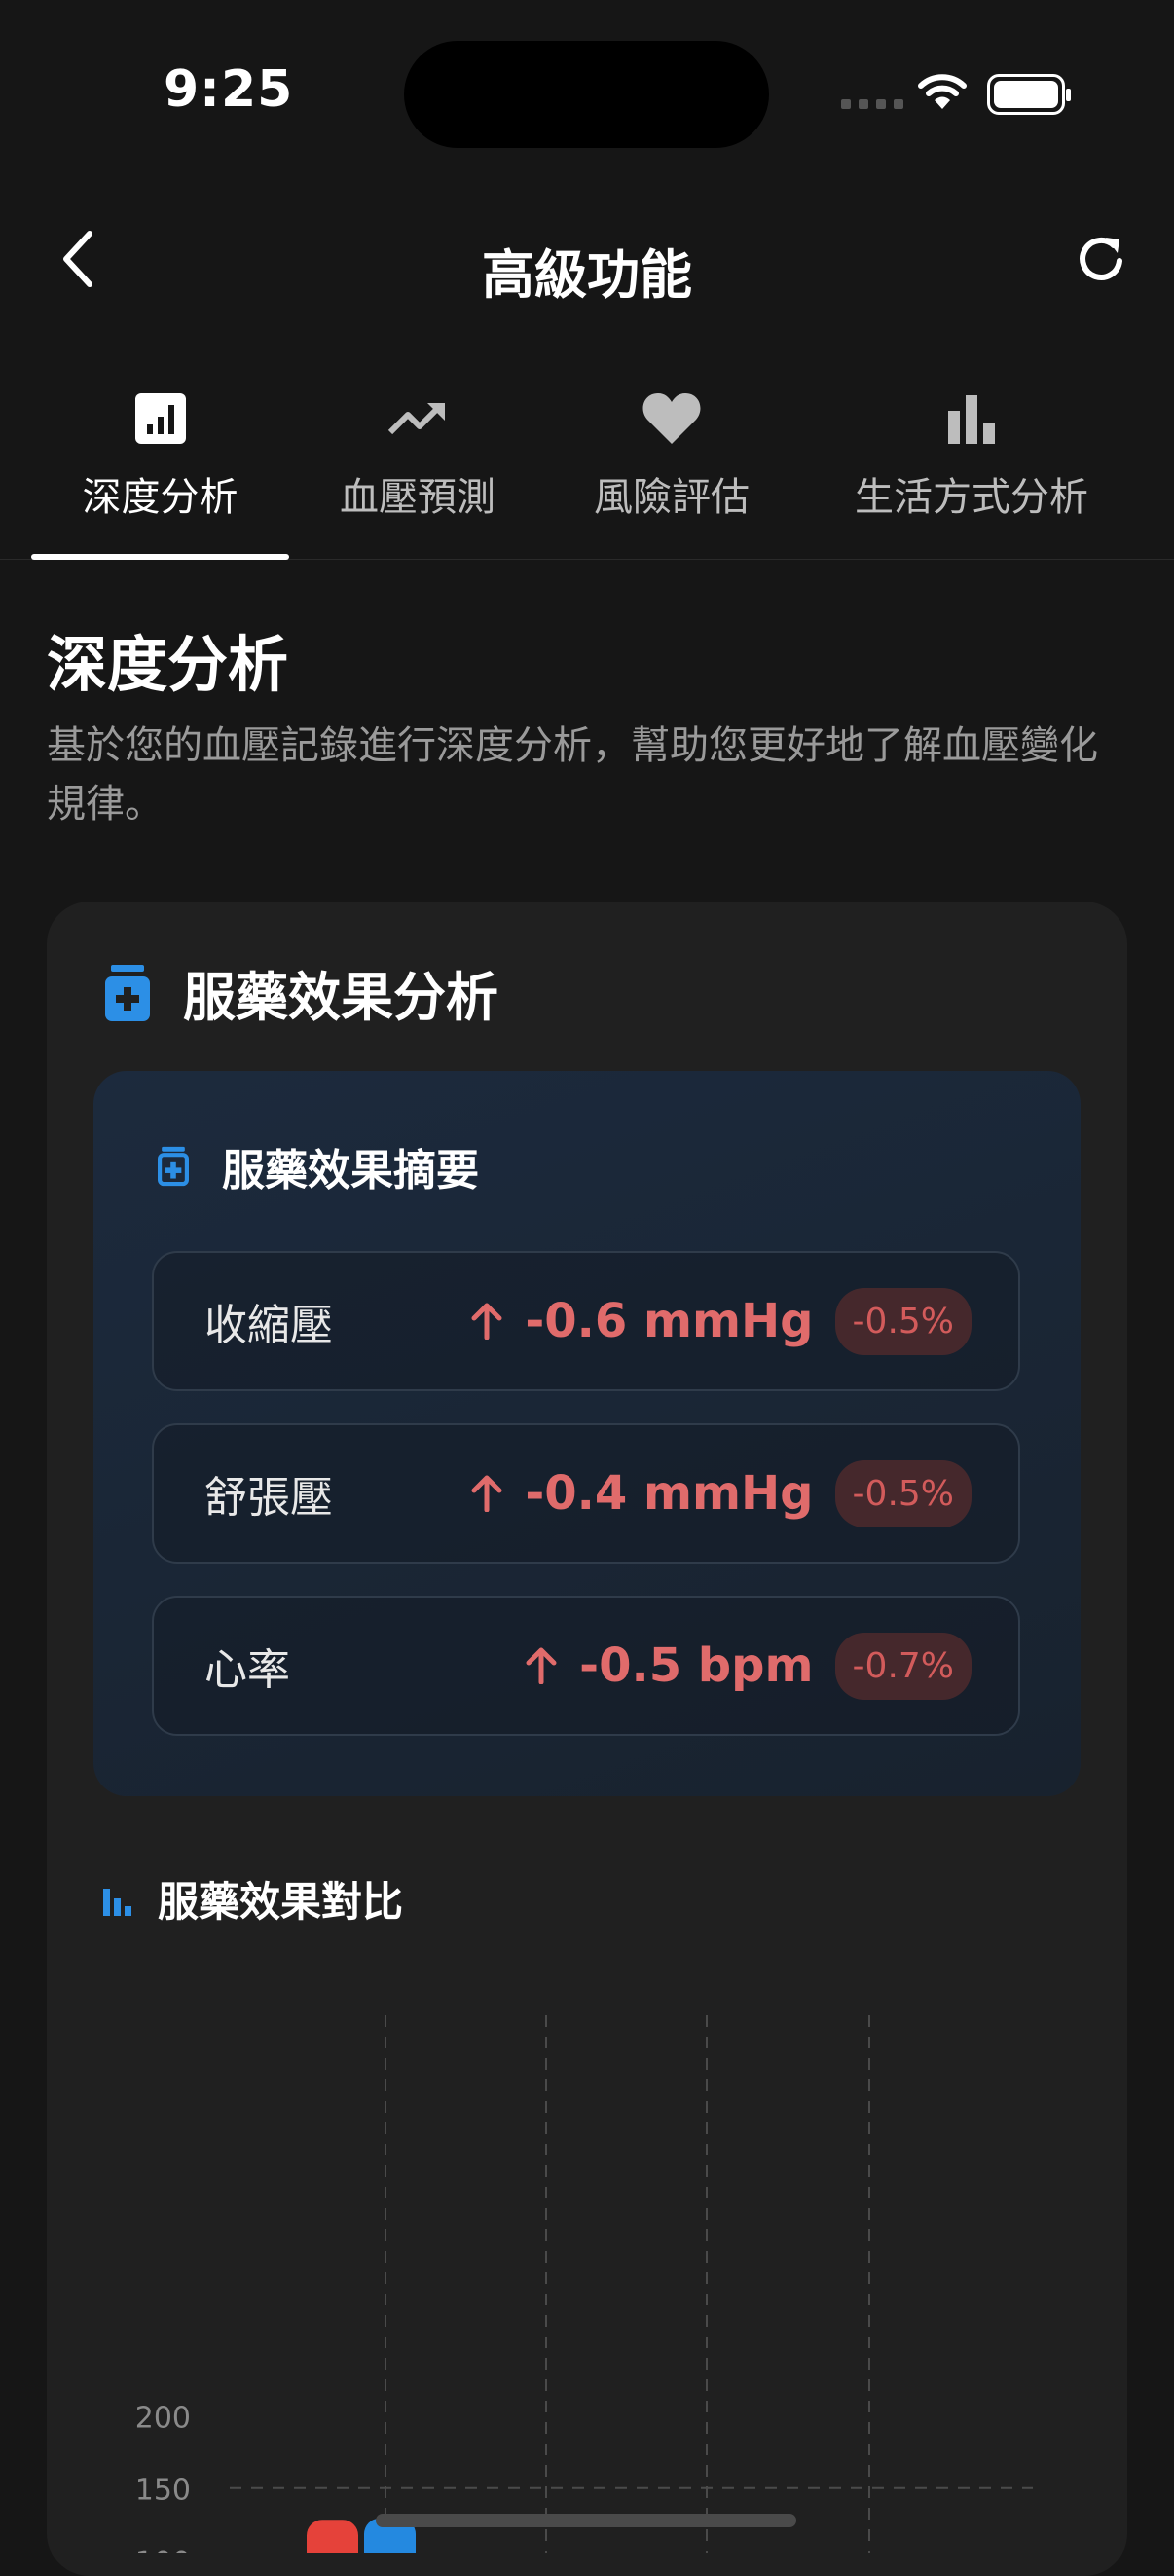  Describe the element at coordinates (903, 1666) in the screenshot. I see `percent-badge: -0.7%` at that location.